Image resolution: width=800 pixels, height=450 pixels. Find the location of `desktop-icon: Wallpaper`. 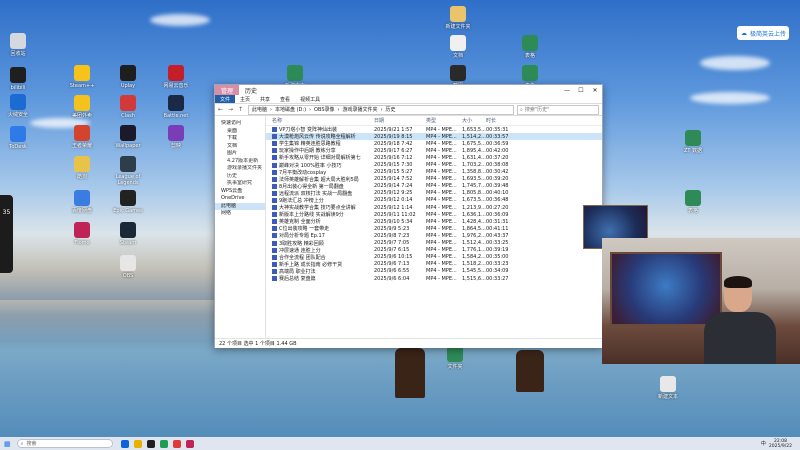

desktop-icon: Wallpaper is located at coordinates (128, 137).